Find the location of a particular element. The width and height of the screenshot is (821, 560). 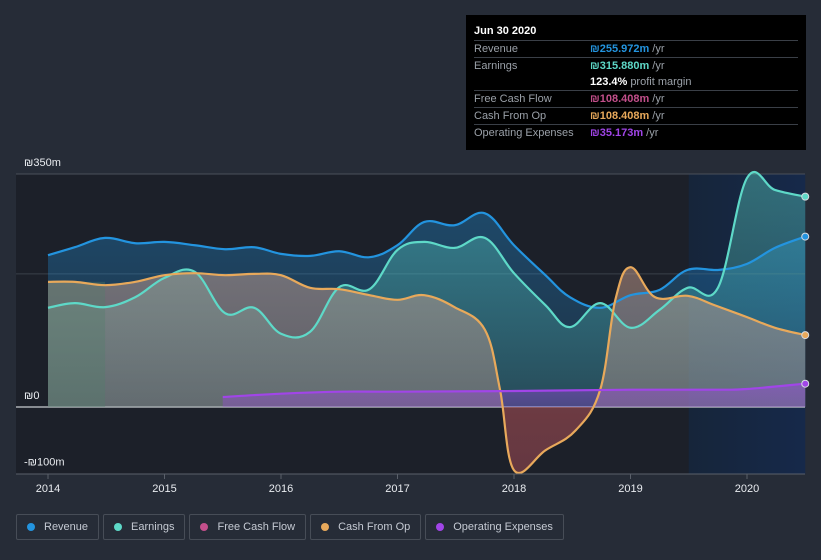

marker-cash-from-op is located at coordinates (805, 335).